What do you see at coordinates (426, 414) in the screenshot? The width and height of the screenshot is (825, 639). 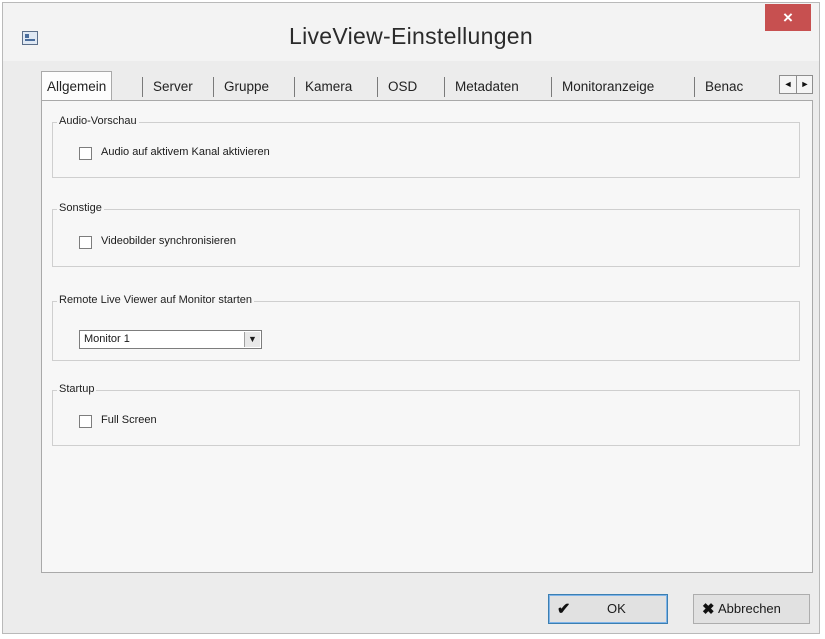 I see `group-startup: Startup Full Screen` at bounding box center [426, 414].